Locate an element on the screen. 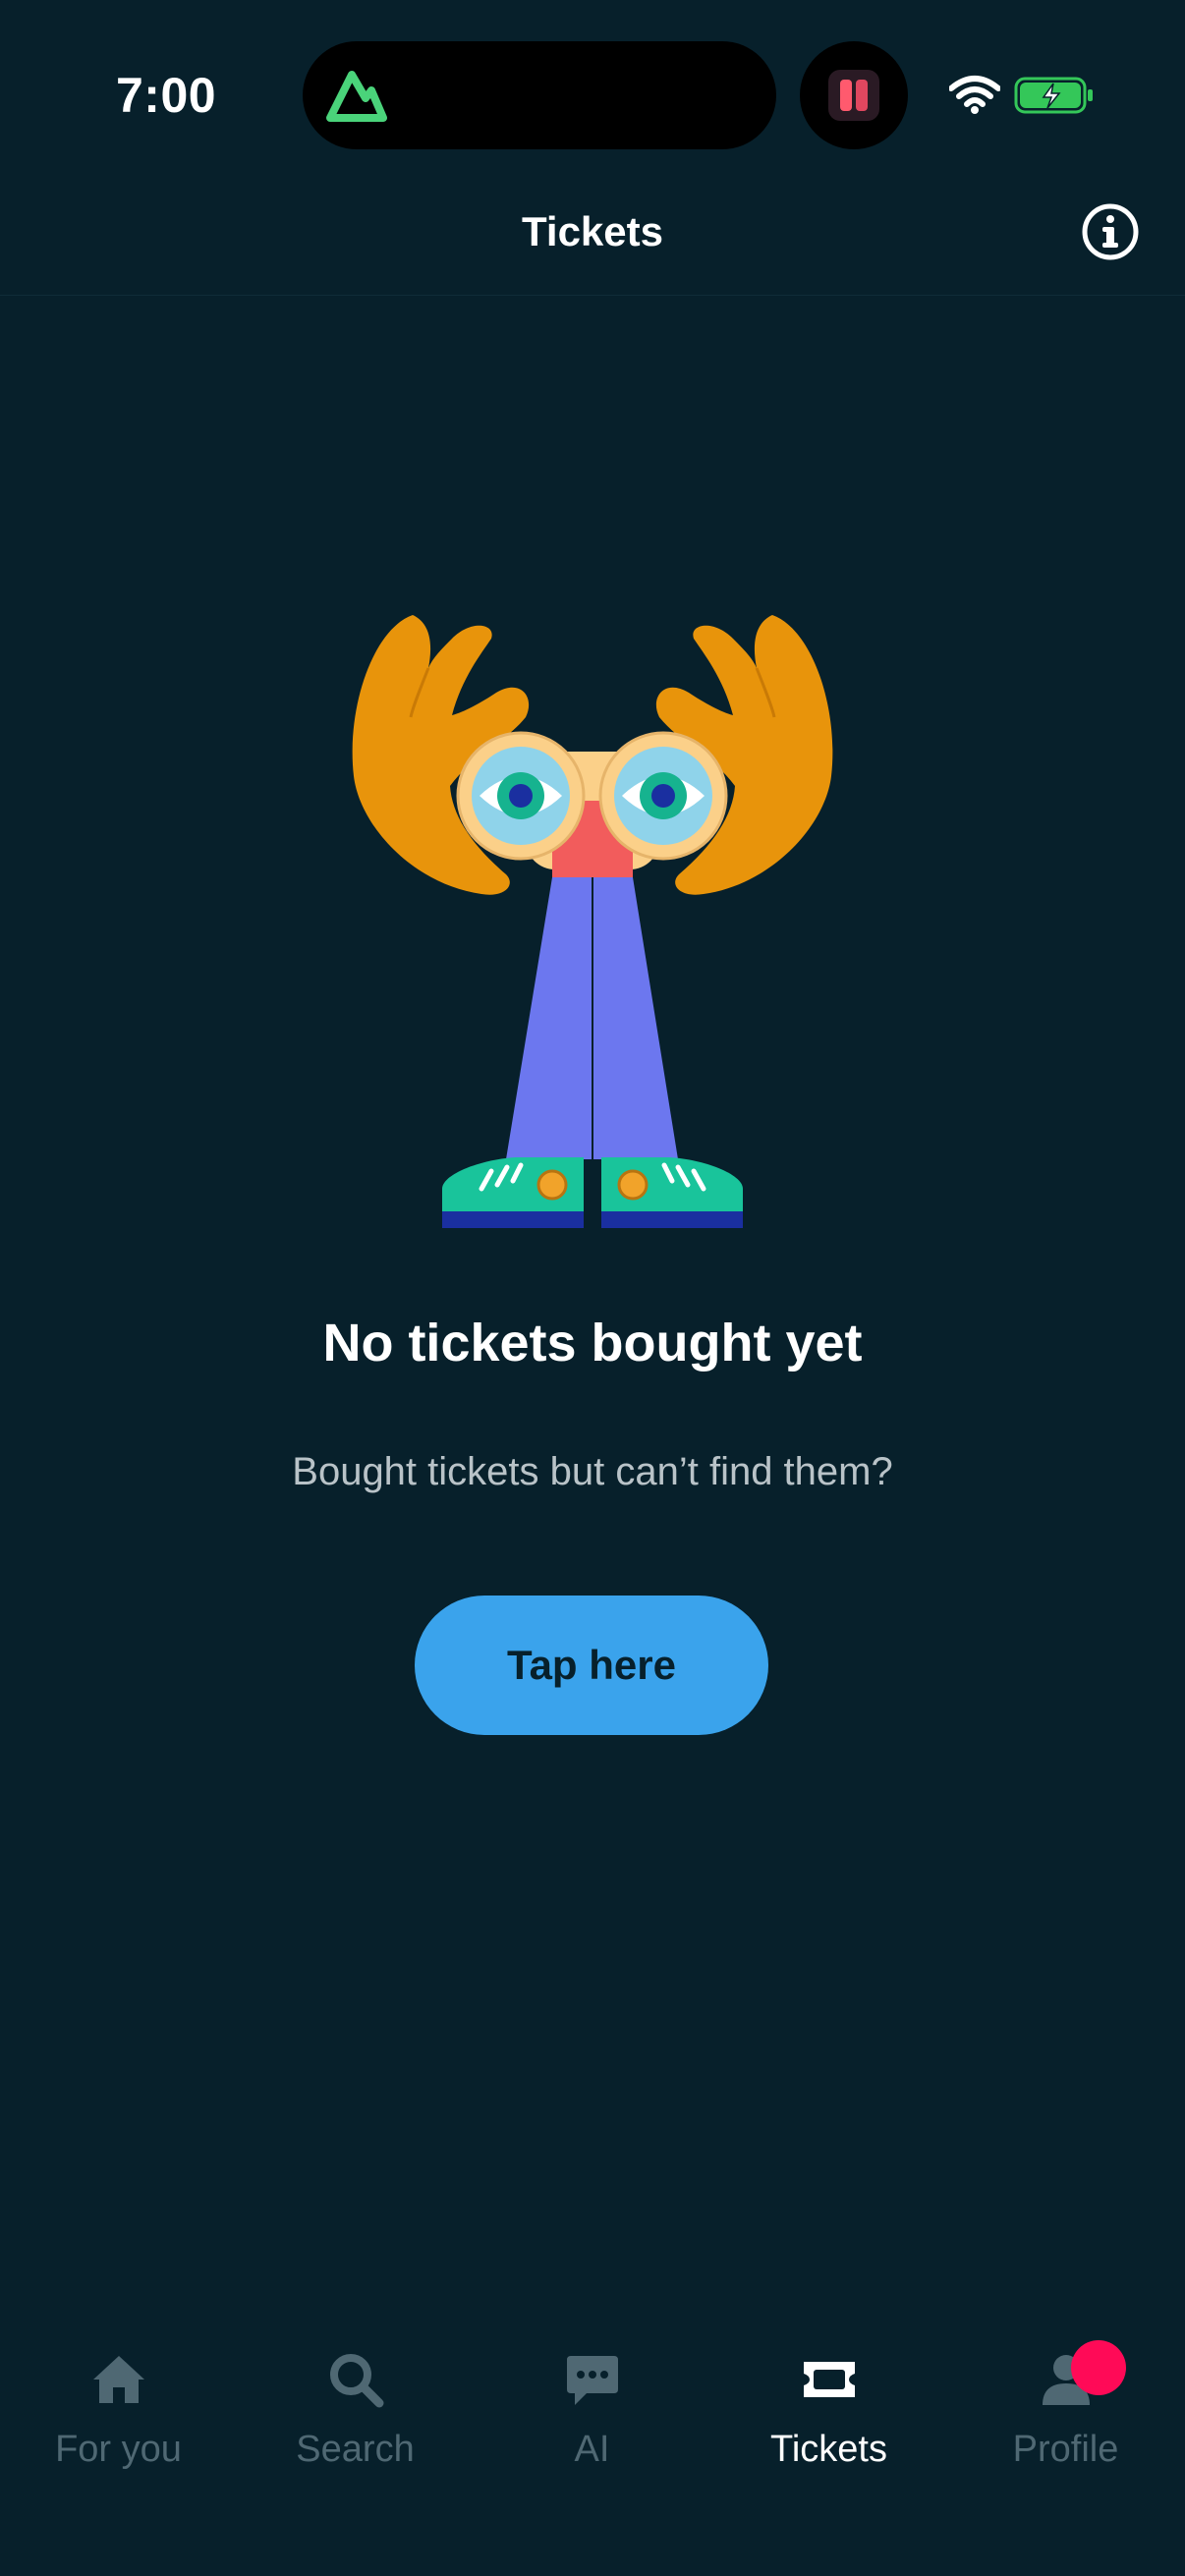  battery-charging-icon is located at coordinates (1053, 95).